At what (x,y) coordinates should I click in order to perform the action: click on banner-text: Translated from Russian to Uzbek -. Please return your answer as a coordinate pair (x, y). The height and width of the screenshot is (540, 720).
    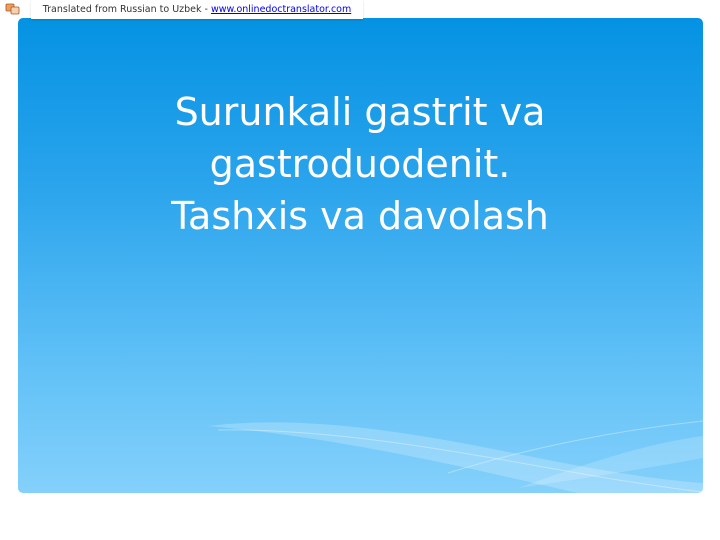
    Looking at the image, I should click on (126, 9).